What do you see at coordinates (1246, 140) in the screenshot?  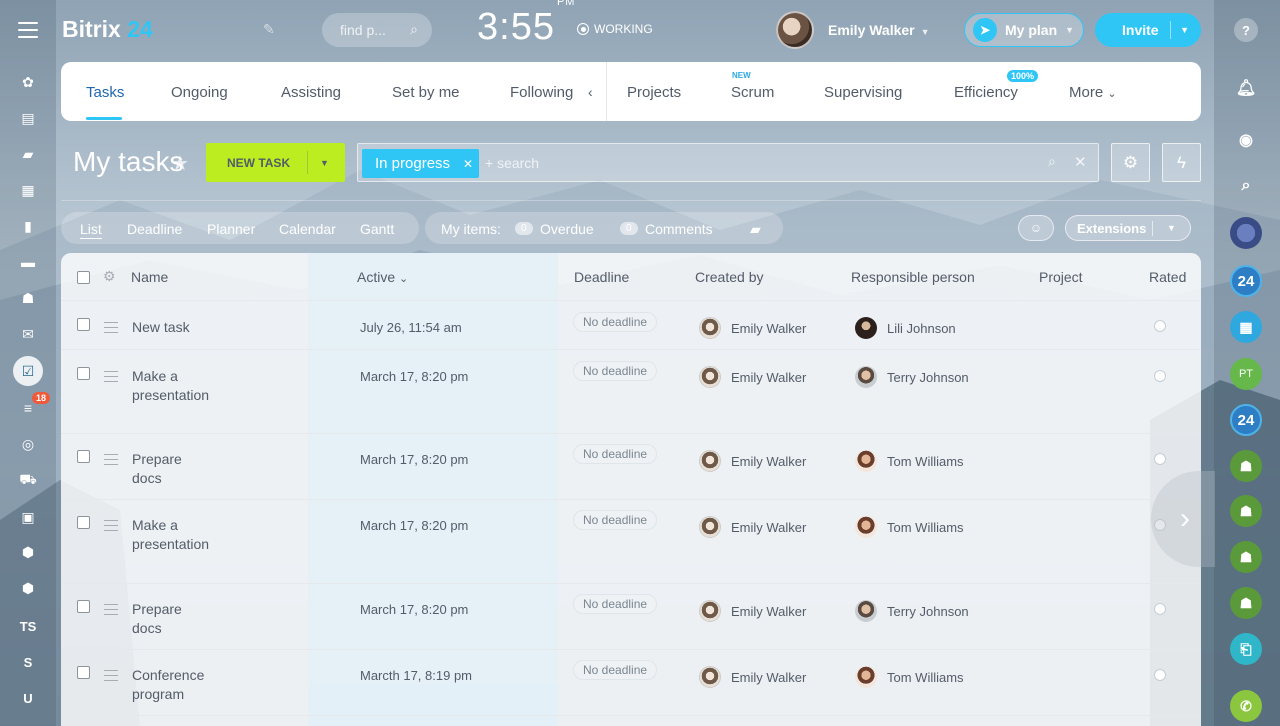 I see `chat-bubble-icon: ◉` at bounding box center [1246, 140].